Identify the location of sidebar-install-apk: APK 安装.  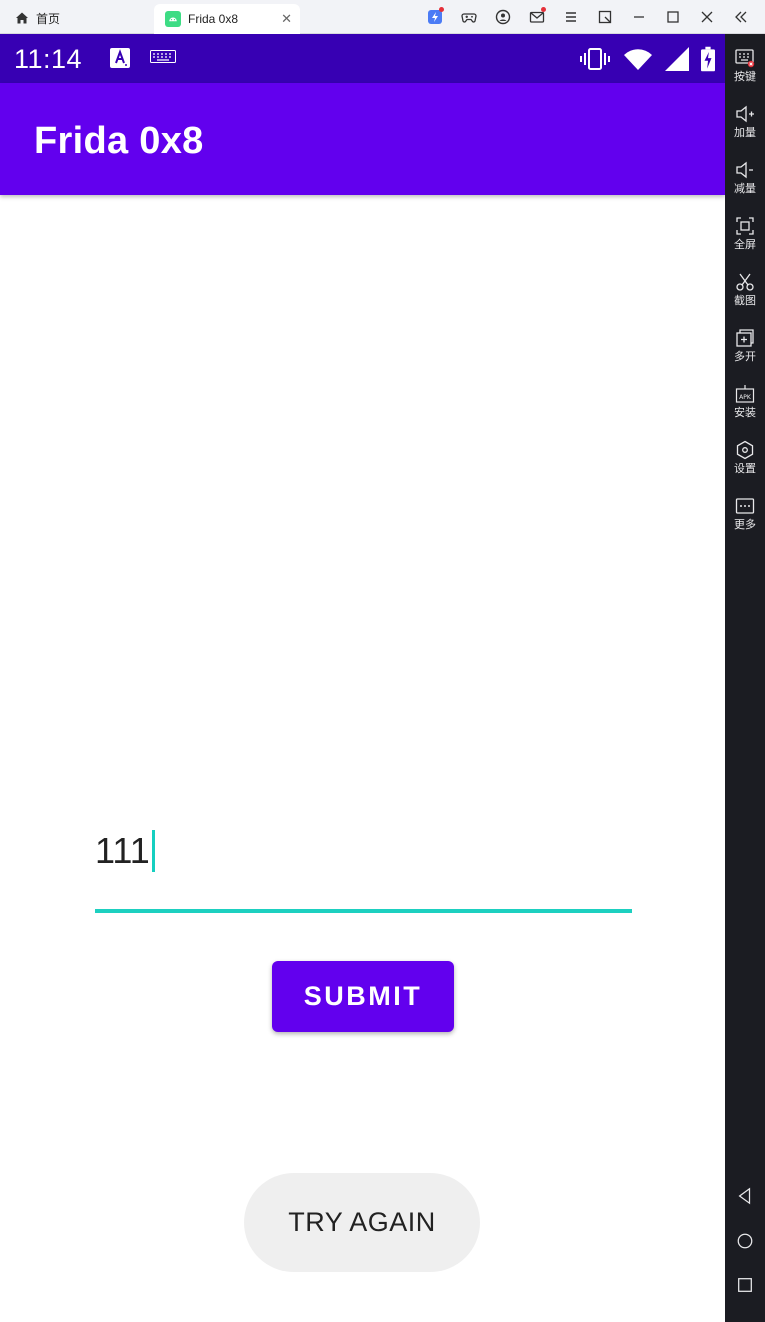
(745, 402).